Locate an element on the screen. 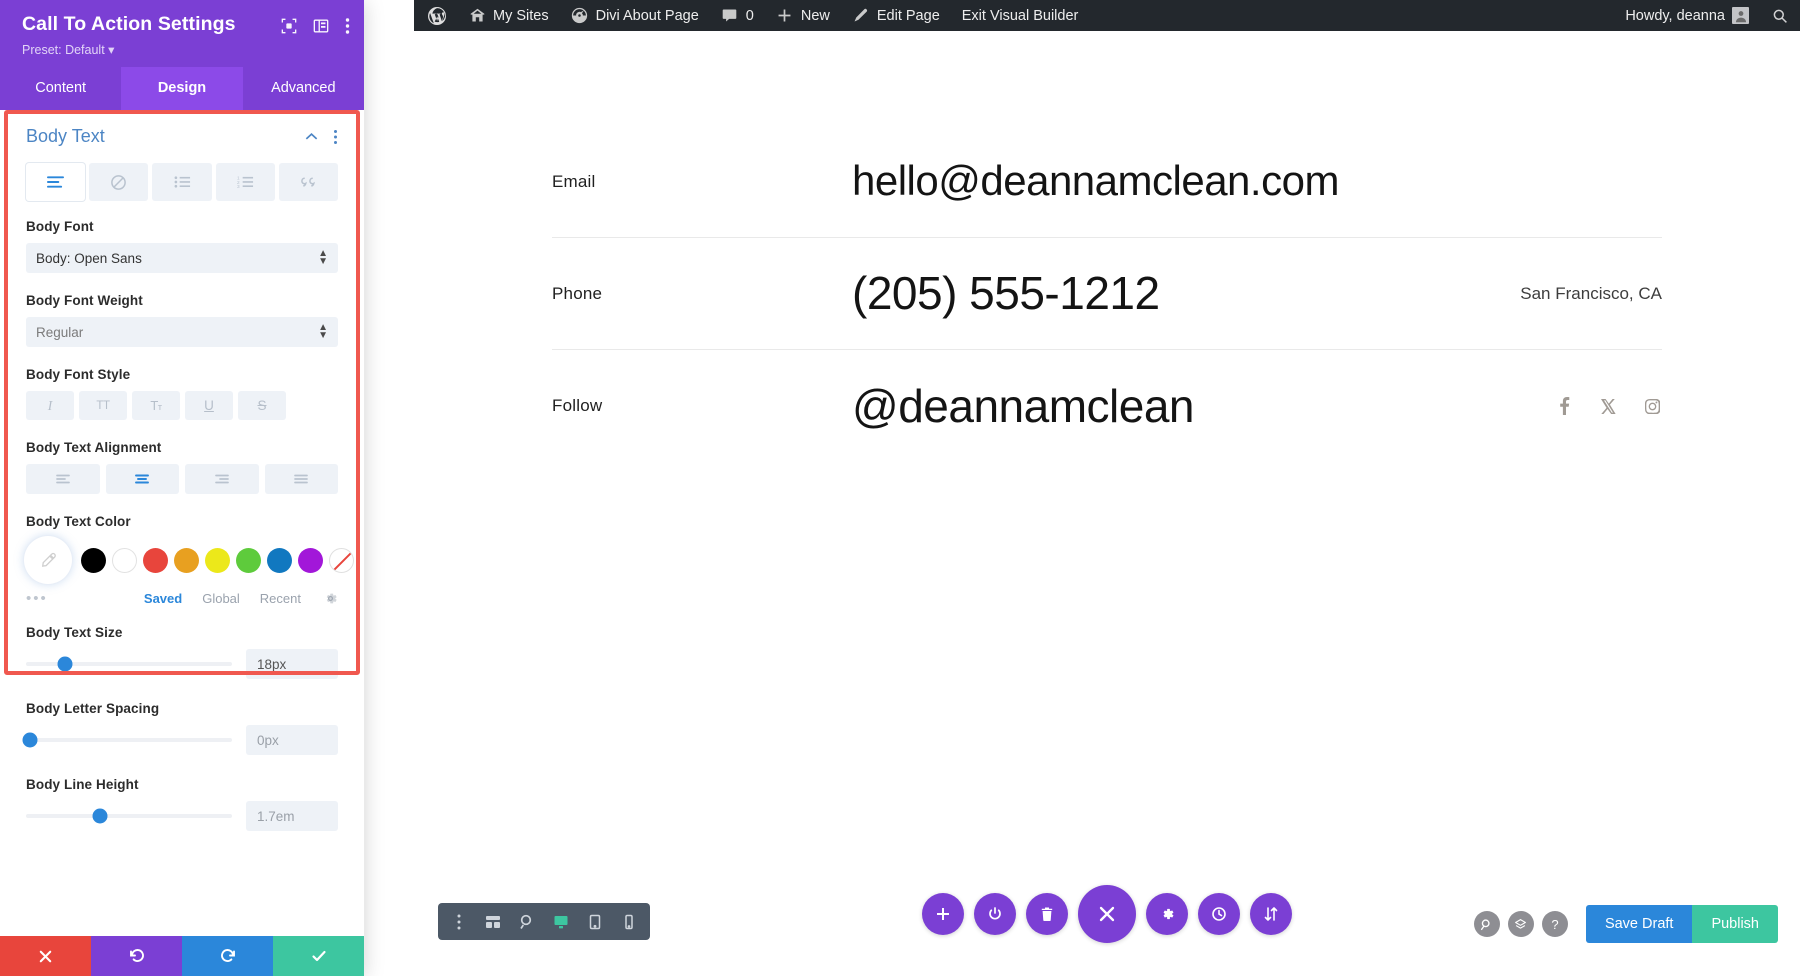 This screenshot has height=976, width=1800. tab-advanced: Advanced is located at coordinates (303, 88).